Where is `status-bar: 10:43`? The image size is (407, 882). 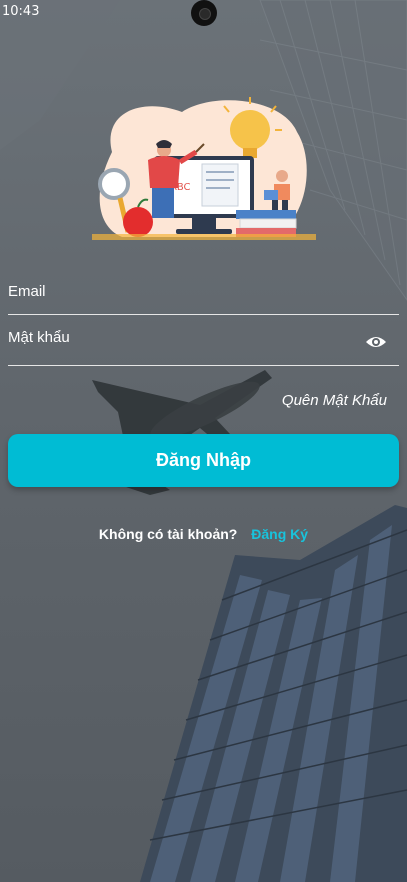 status-bar: 10:43 is located at coordinates (203, 13).